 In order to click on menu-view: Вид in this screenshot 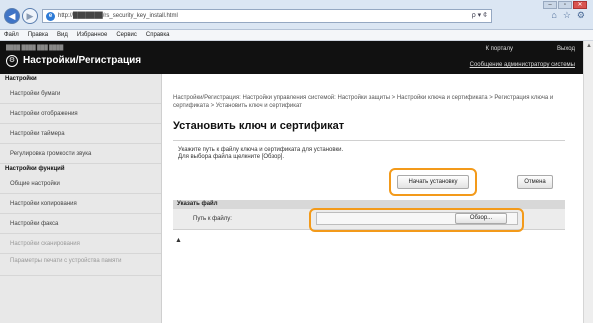, I will do `click(62, 35)`.